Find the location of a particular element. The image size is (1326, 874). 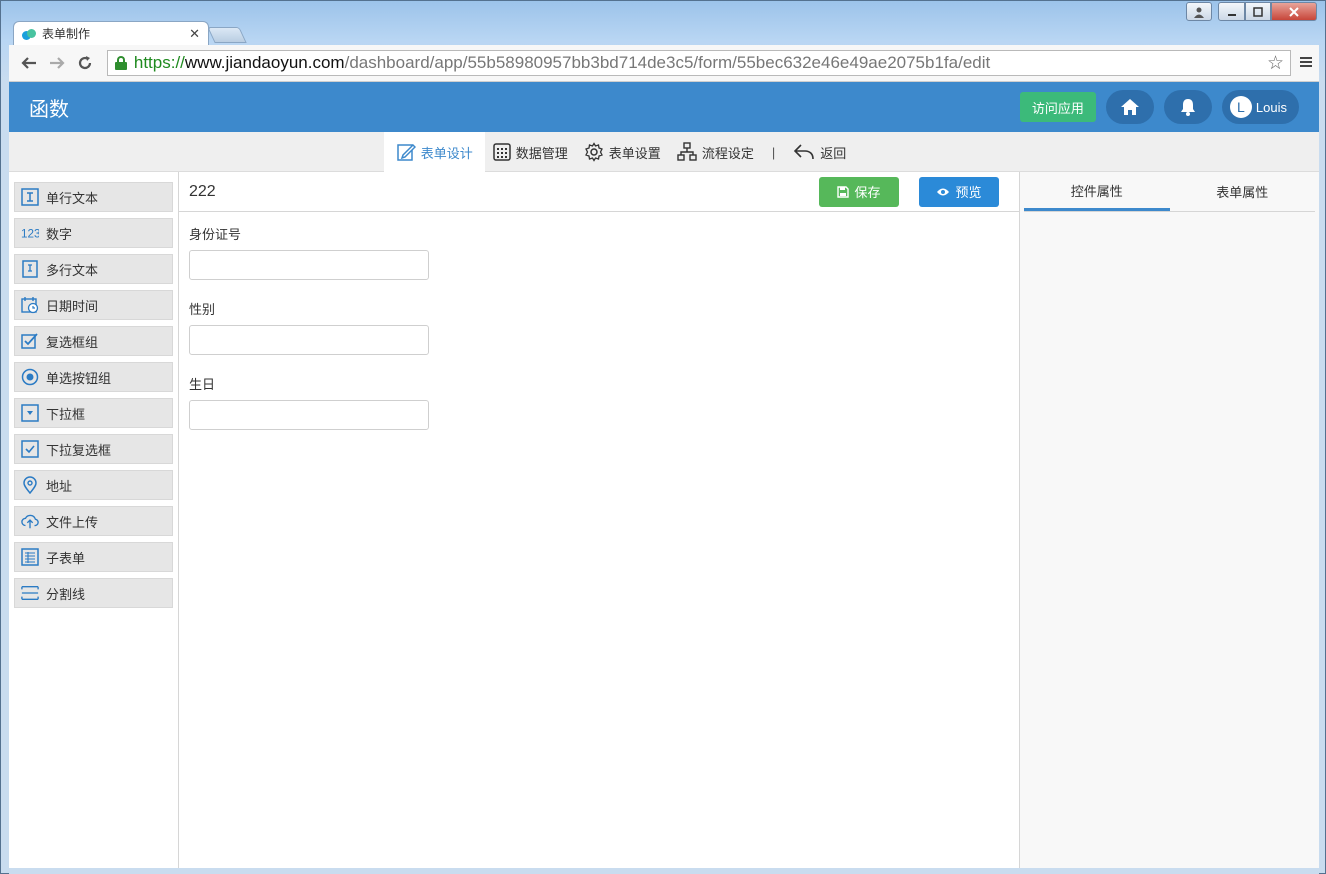

app-header: 函数 访问应用 L Louis is located at coordinates (664, 107).